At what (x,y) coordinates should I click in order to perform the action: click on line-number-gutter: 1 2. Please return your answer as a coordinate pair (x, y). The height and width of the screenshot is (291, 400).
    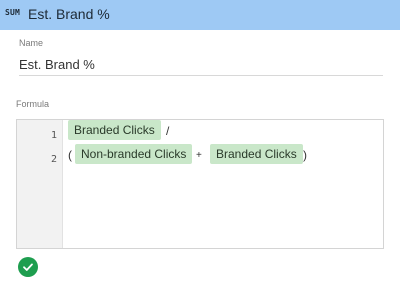
    Looking at the image, I should click on (40, 184).